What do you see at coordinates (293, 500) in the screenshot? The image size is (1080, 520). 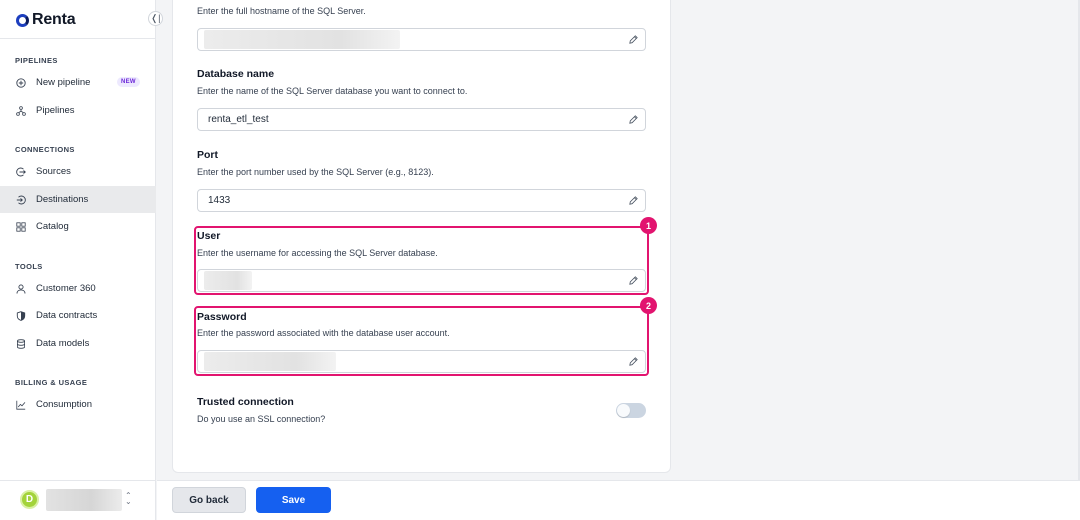 I see `save-button: Save` at bounding box center [293, 500].